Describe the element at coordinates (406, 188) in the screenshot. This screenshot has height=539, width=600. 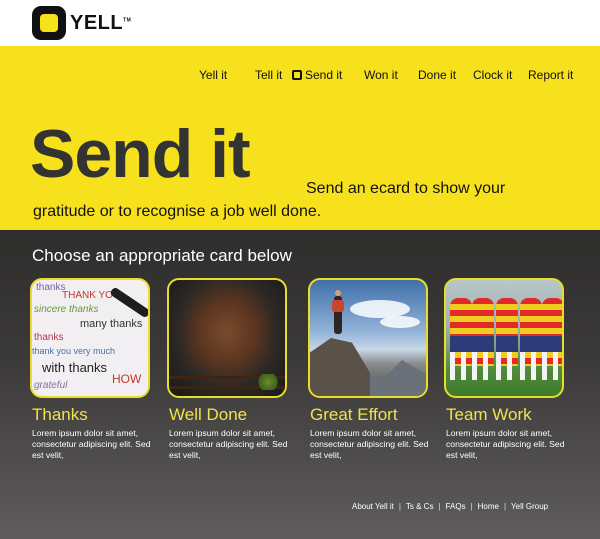
I see `hero-tagline-line1: Send an ecard to show your` at that location.